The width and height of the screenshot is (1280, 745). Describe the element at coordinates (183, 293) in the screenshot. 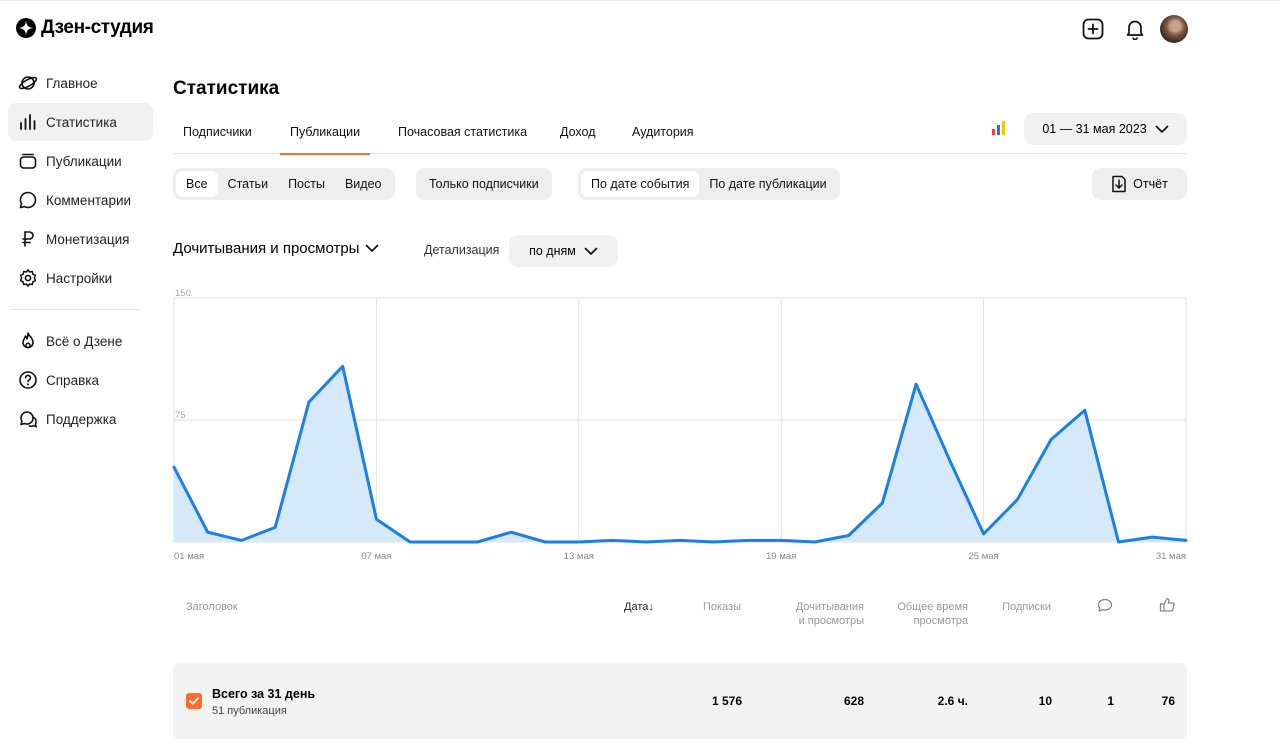

I see `chart-y-tick-label: 150` at that location.